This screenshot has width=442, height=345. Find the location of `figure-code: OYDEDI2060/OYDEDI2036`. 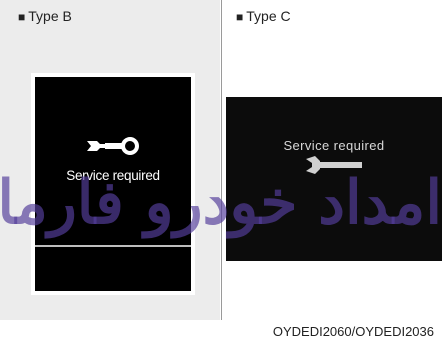

figure-code: OYDEDI2060/OYDEDI2036 is located at coordinates (353, 331).